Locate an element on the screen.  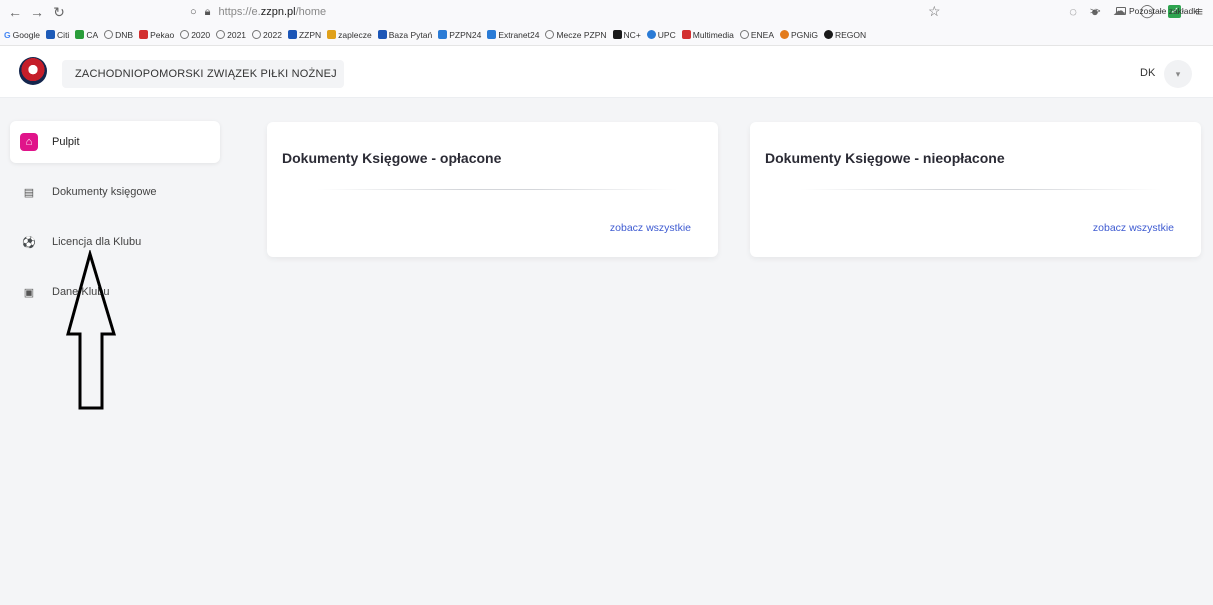
bookmark-mecze-pzpn: Mecze PZPN is located at coordinates (576, 35).